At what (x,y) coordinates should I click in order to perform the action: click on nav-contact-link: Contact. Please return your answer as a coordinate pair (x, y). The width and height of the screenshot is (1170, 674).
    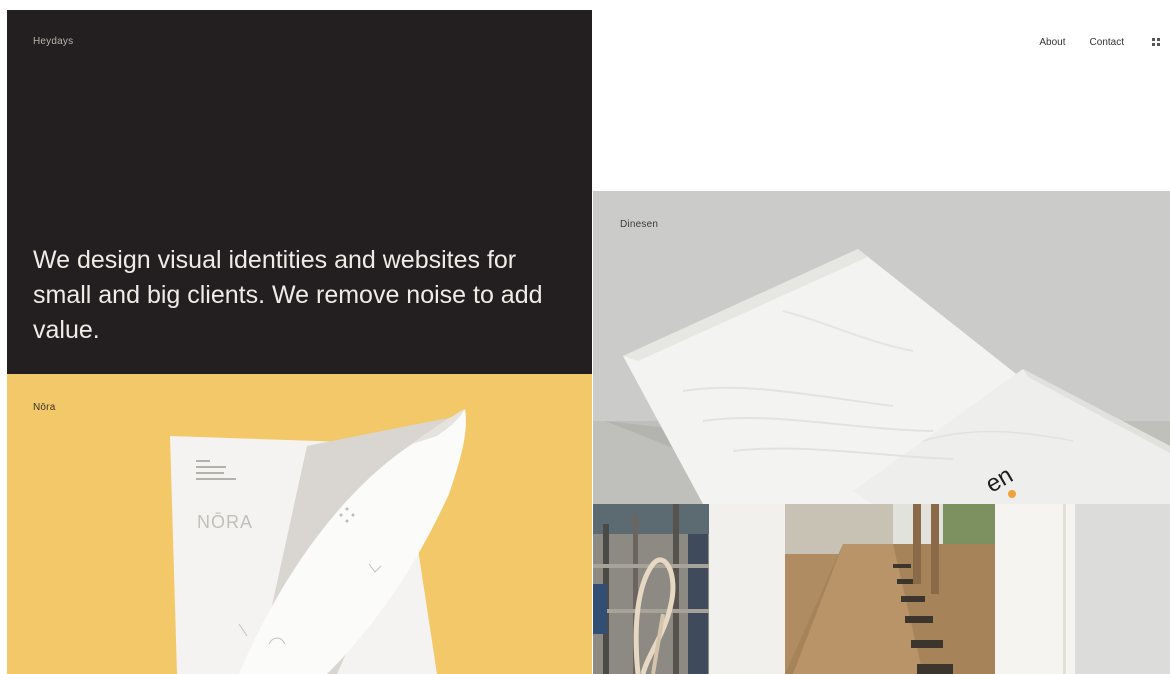
    Looking at the image, I should click on (1107, 42).